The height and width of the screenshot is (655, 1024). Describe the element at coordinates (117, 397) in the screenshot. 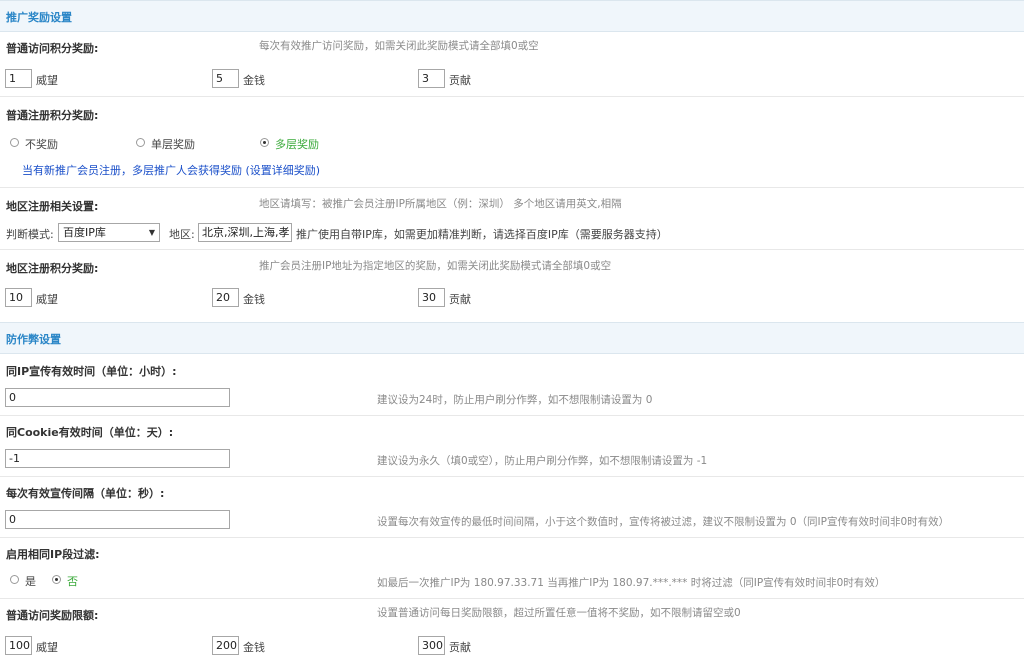

I see `ip-time-input: 0` at that location.